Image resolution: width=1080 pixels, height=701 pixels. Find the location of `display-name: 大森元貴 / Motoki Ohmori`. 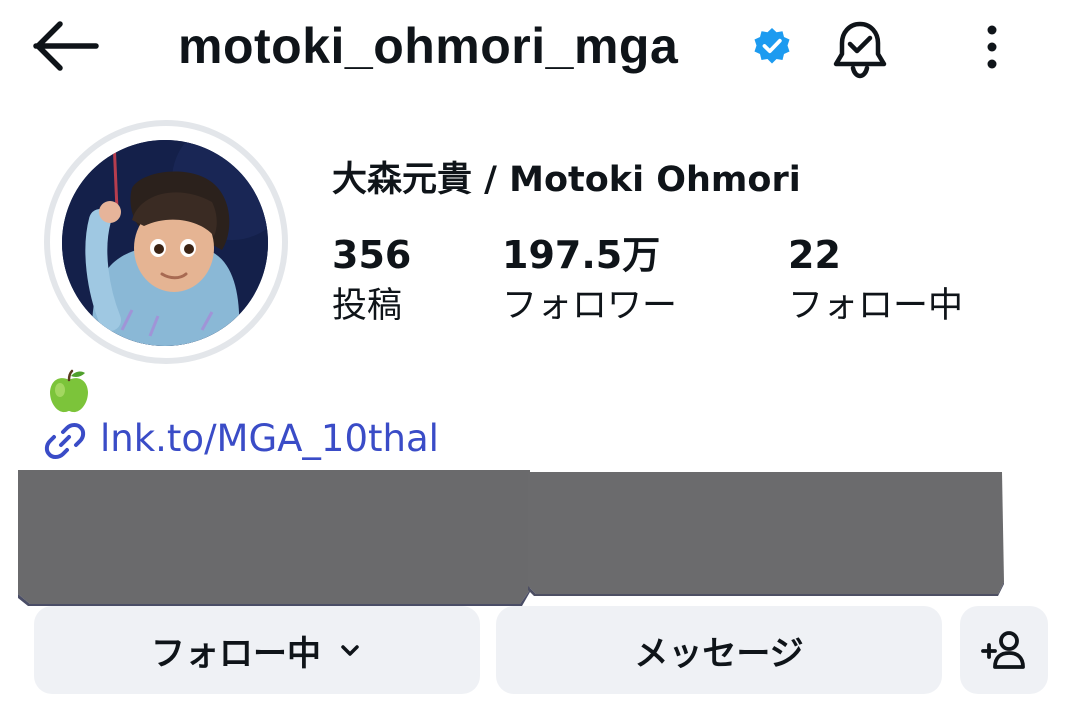

display-name: 大森元貴 / Motoki Ohmori is located at coordinates (566, 180).